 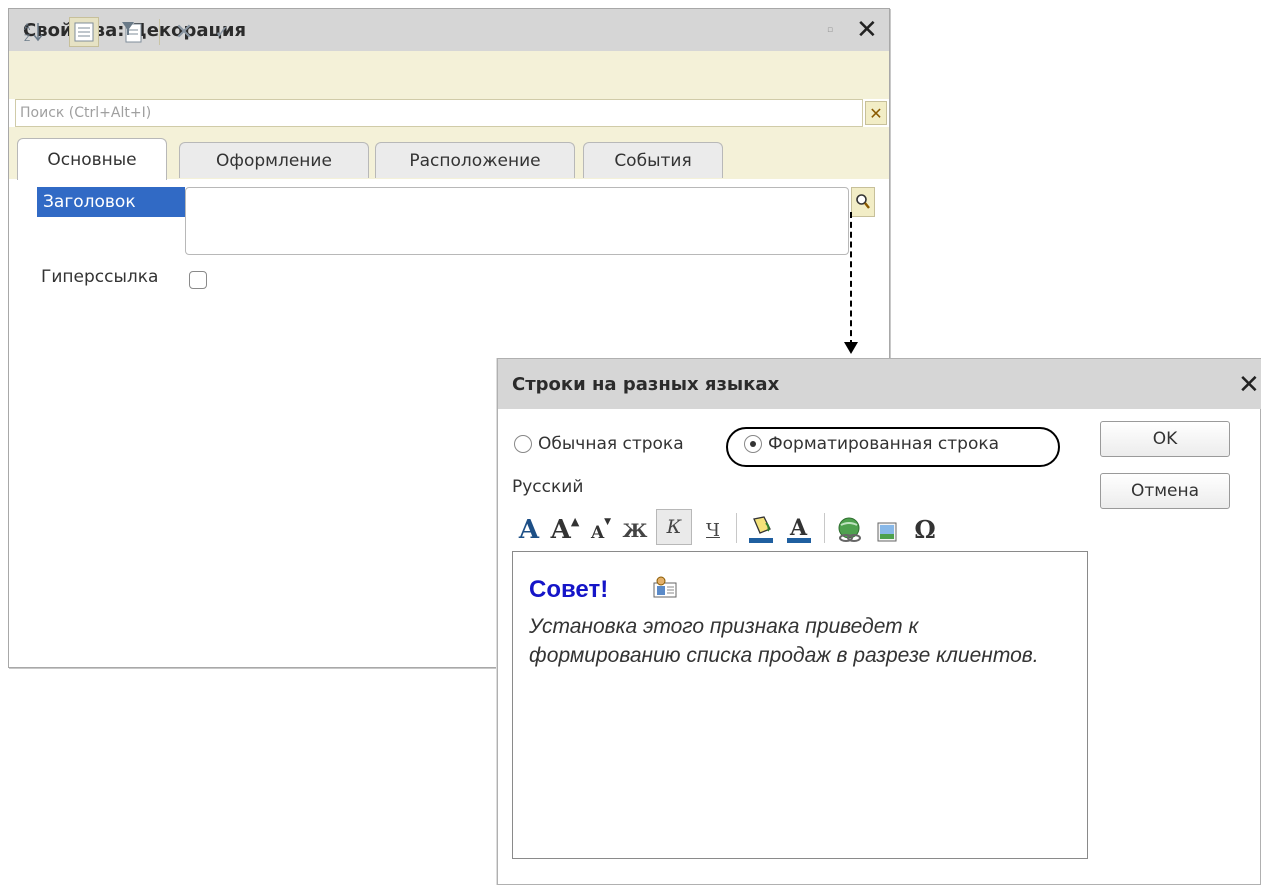 I want to click on font-increase-icon: A ▲, so click(x=565, y=528).